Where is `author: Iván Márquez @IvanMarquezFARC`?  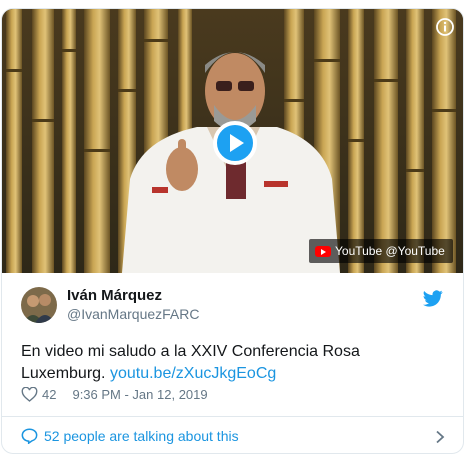 author: Iván Márquez @IvanMarquezFARC is located at coordinates (110, 304).